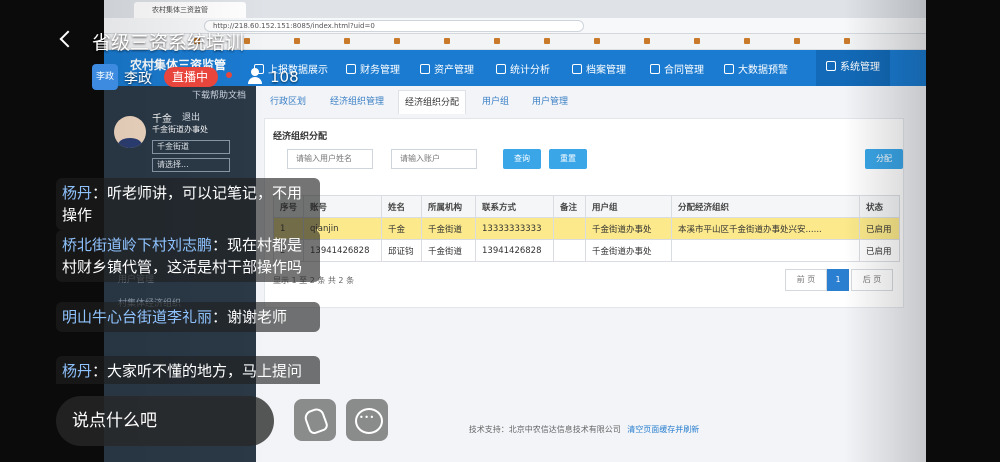 This screenshot has height=462, width=1000. I want to click on table-cell: 13941426828, so click(515, 250).